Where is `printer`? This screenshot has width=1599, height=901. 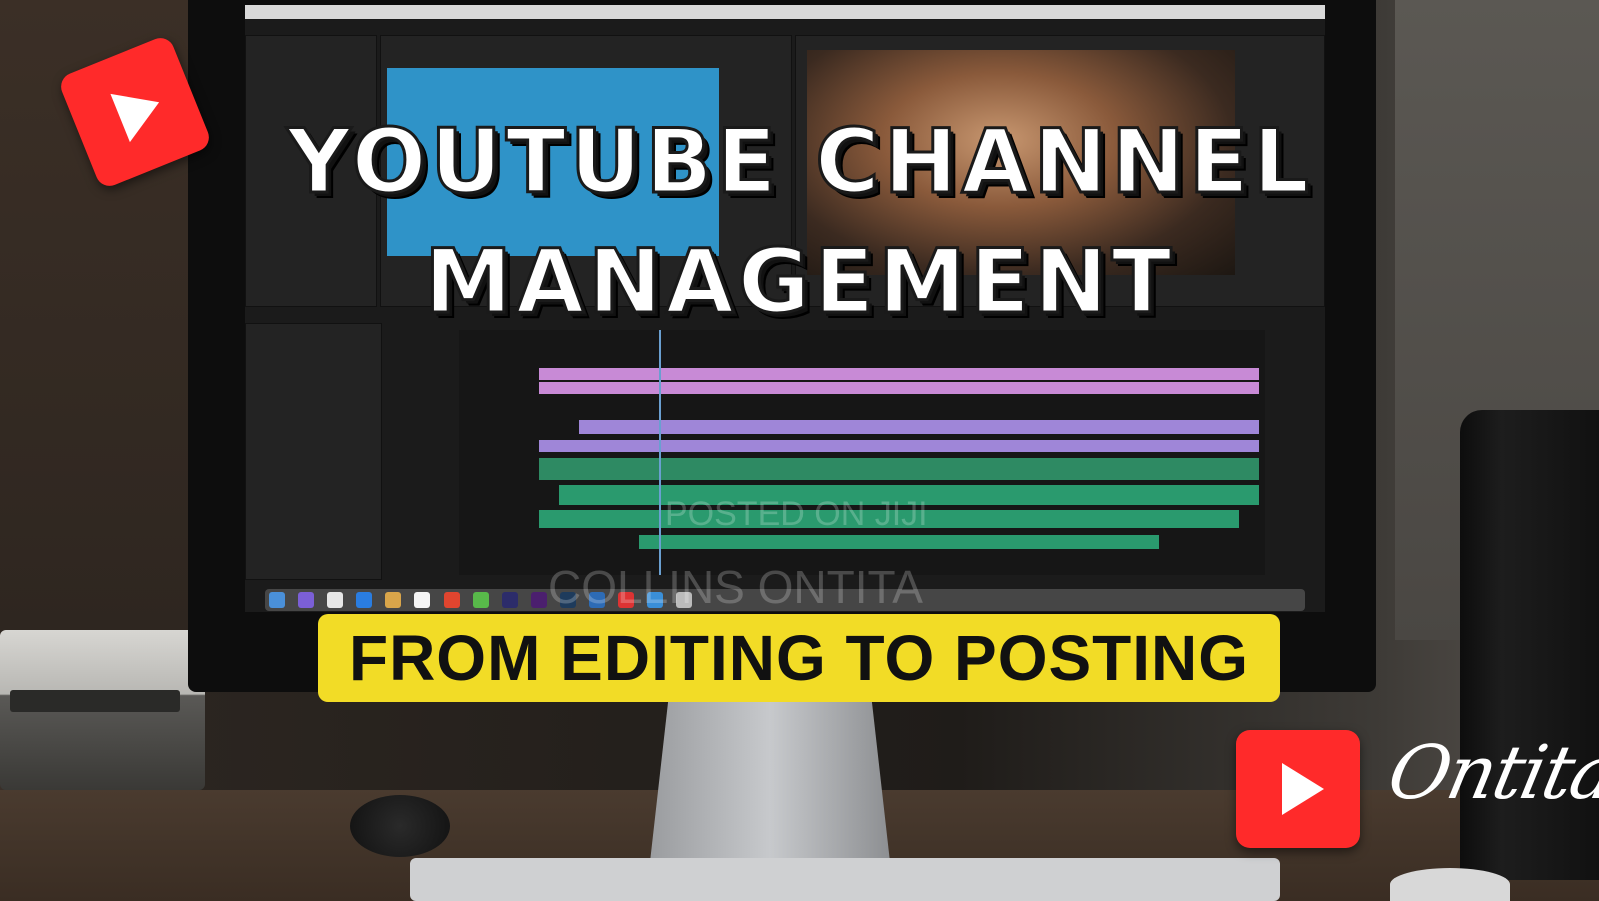
printer is located at coordinates (102, 710).